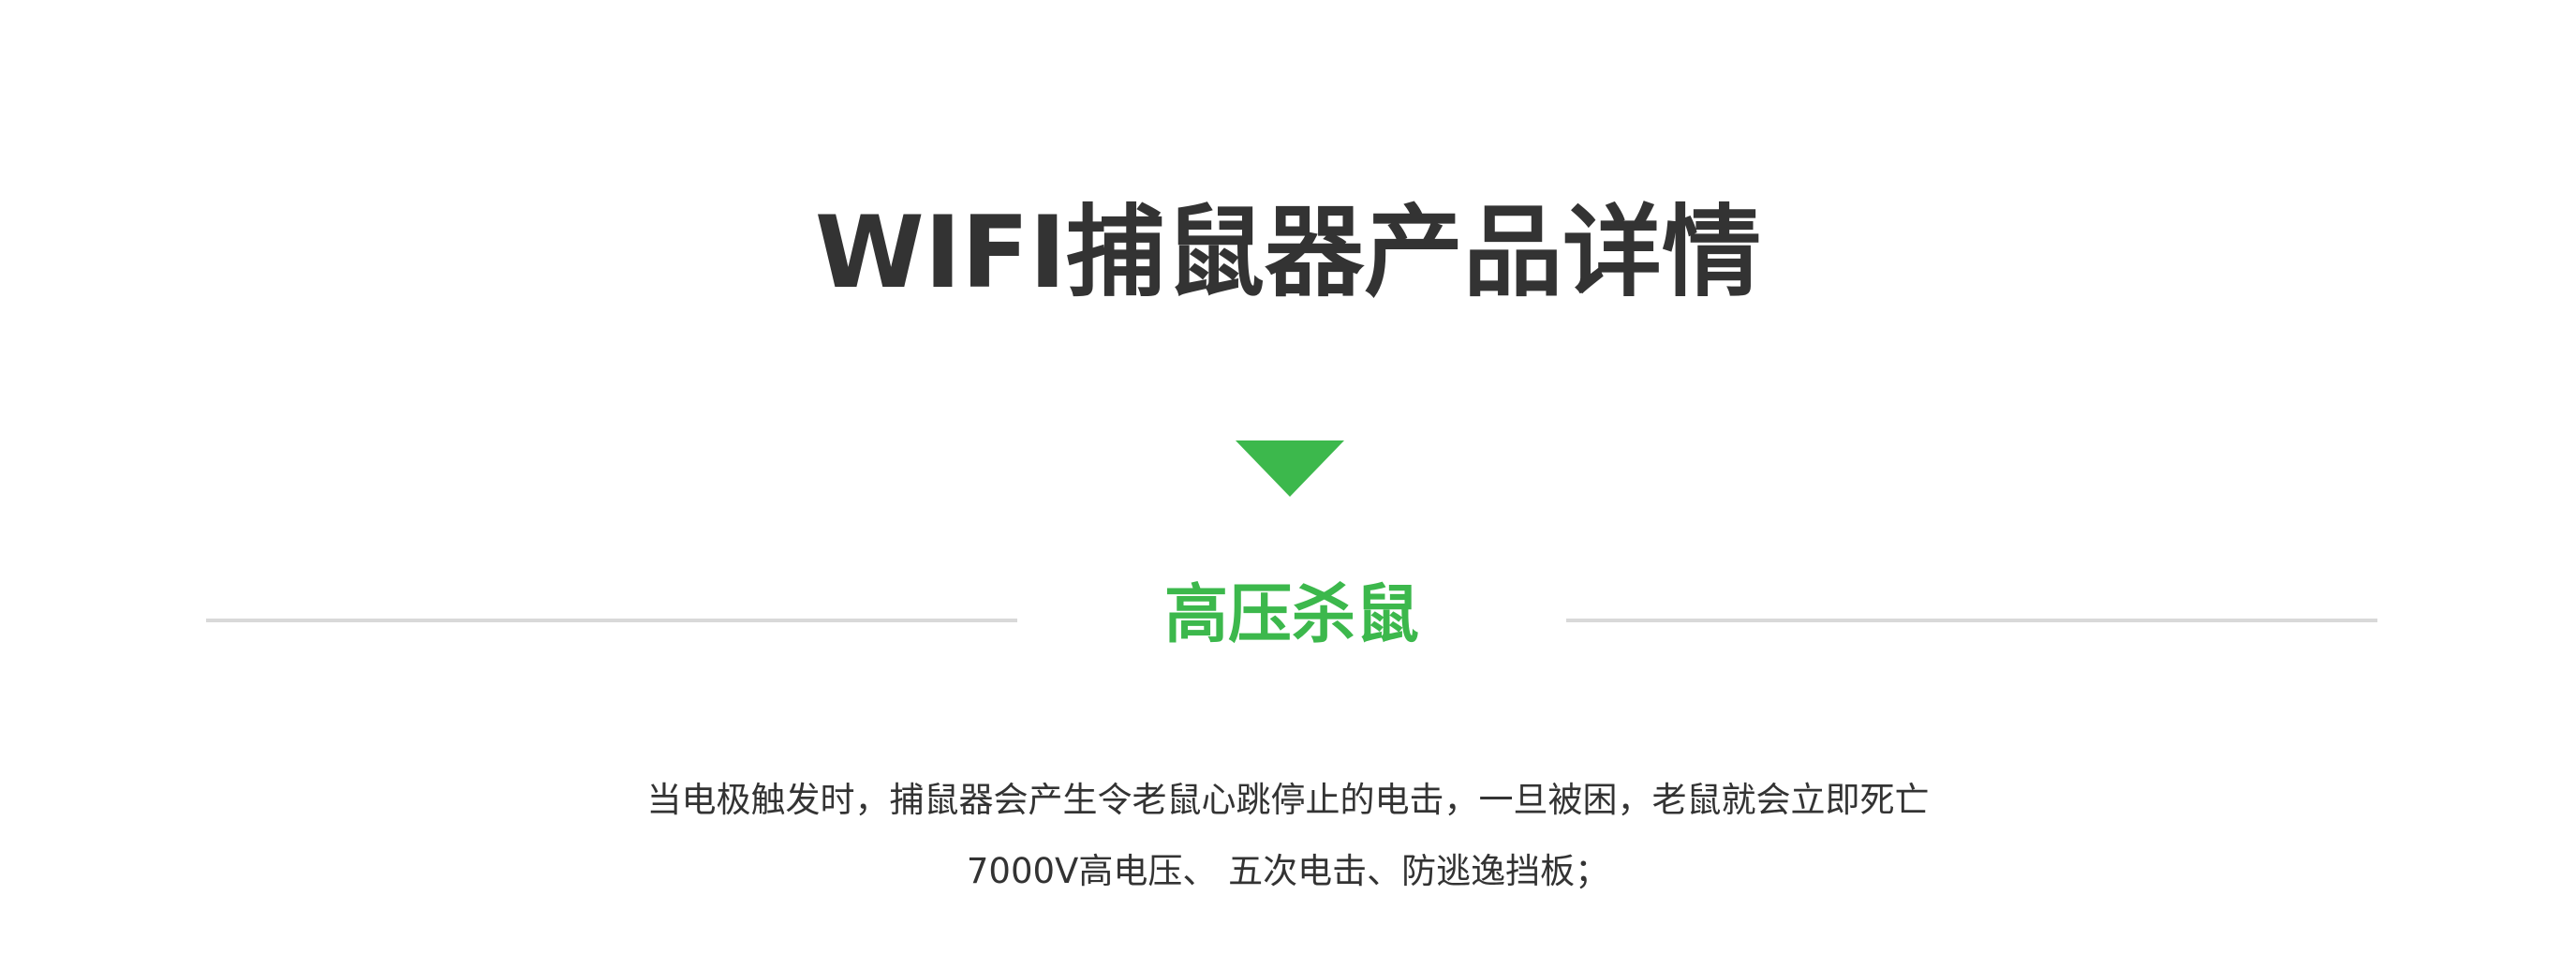 This screenshot has width=2576, height=970. Describe the element at coordinates (1288, 871) in the screenshot. I see `description-line-2: 7000V高电压、 五次电击、防逃逸挡板；` at that location.